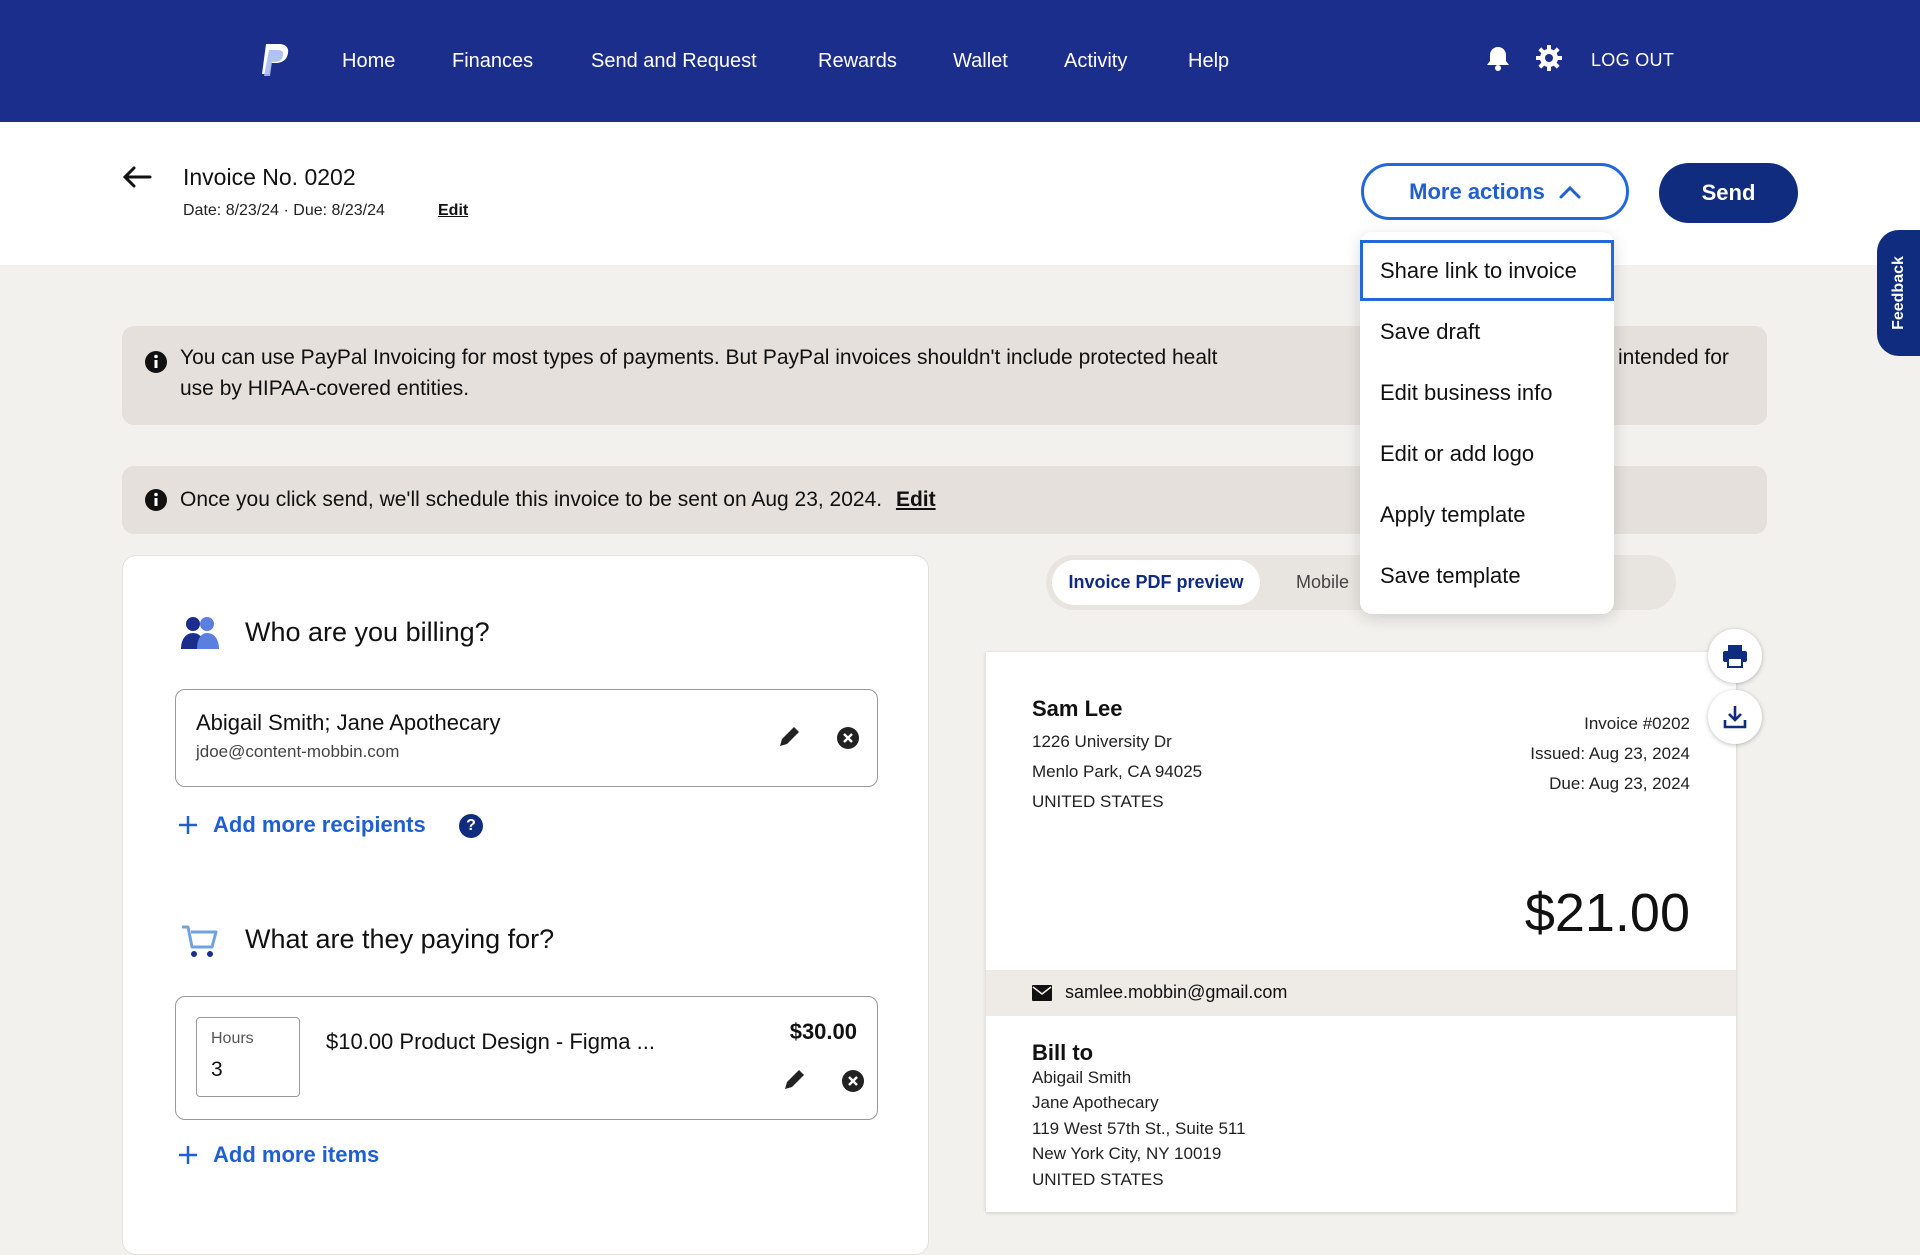 This screenshot has height=1255, width=1920. I want to click on preview-bill-to-line: 119 West 57th St., Suite 511, so click(1139, 1128).